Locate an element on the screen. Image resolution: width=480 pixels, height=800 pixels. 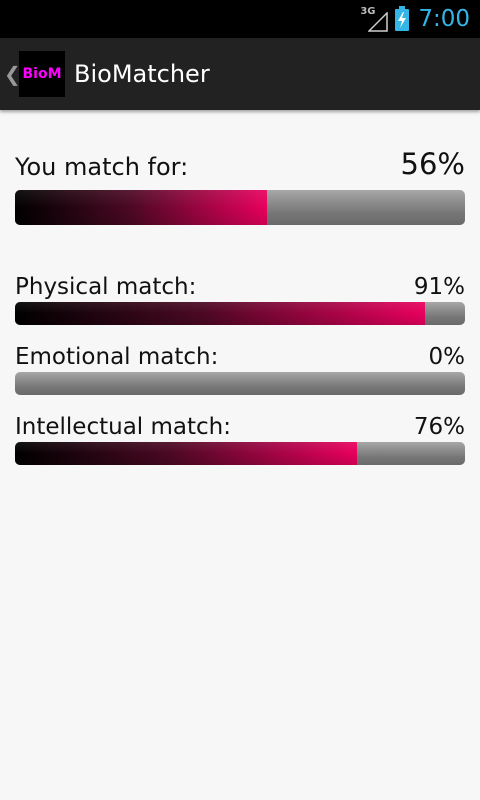
signal-indicator: 3G is located at coordinates (374, 19).